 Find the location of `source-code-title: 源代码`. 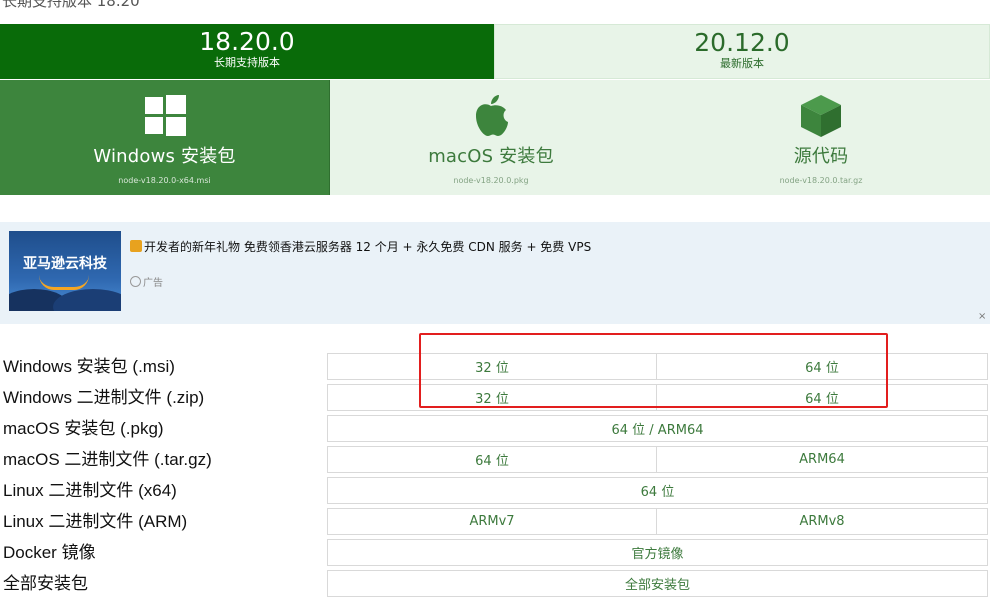

source-code-title: 源代码 is located at coordinates (821, 156).